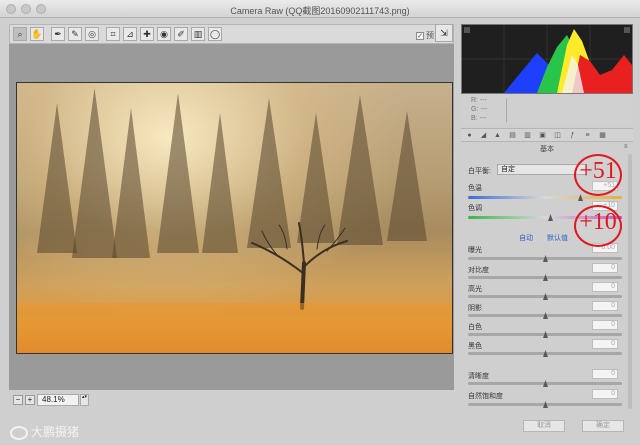 This screenshot has width=640, height=445. I want to click on watermark: 大鹏摄猪, so click(44, 431).